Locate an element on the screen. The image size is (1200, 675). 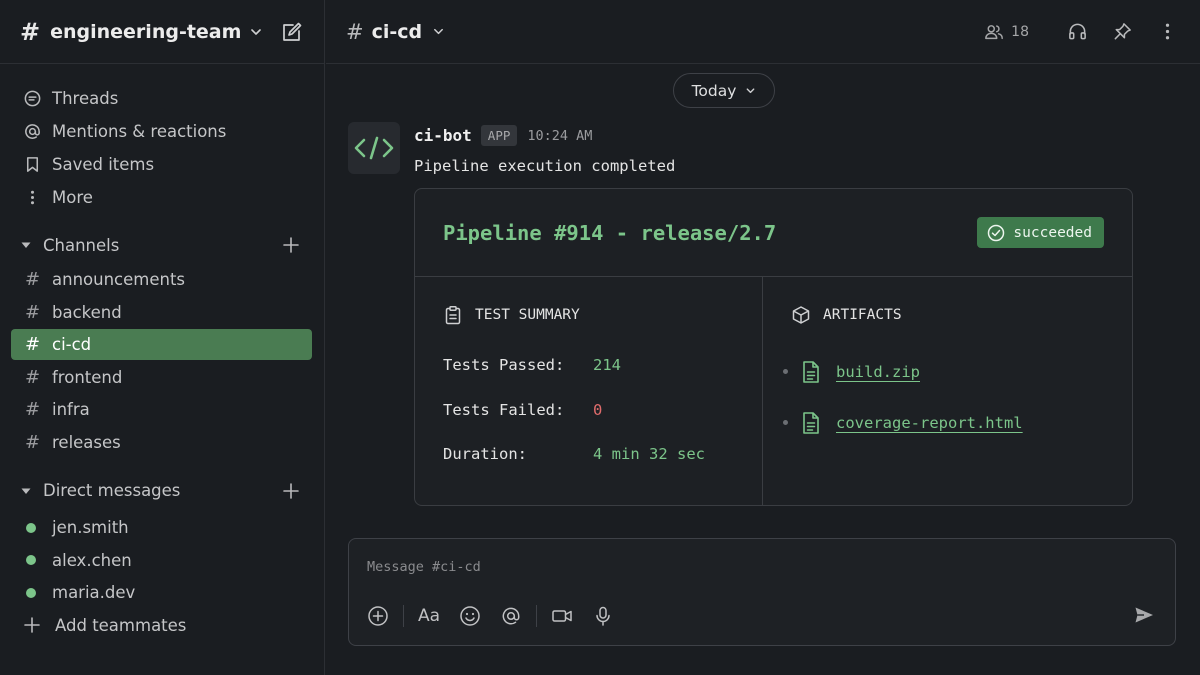
artifacts-section: ARTIFACTS build.zip coverage-report.html is located at coordinates (947, 391).